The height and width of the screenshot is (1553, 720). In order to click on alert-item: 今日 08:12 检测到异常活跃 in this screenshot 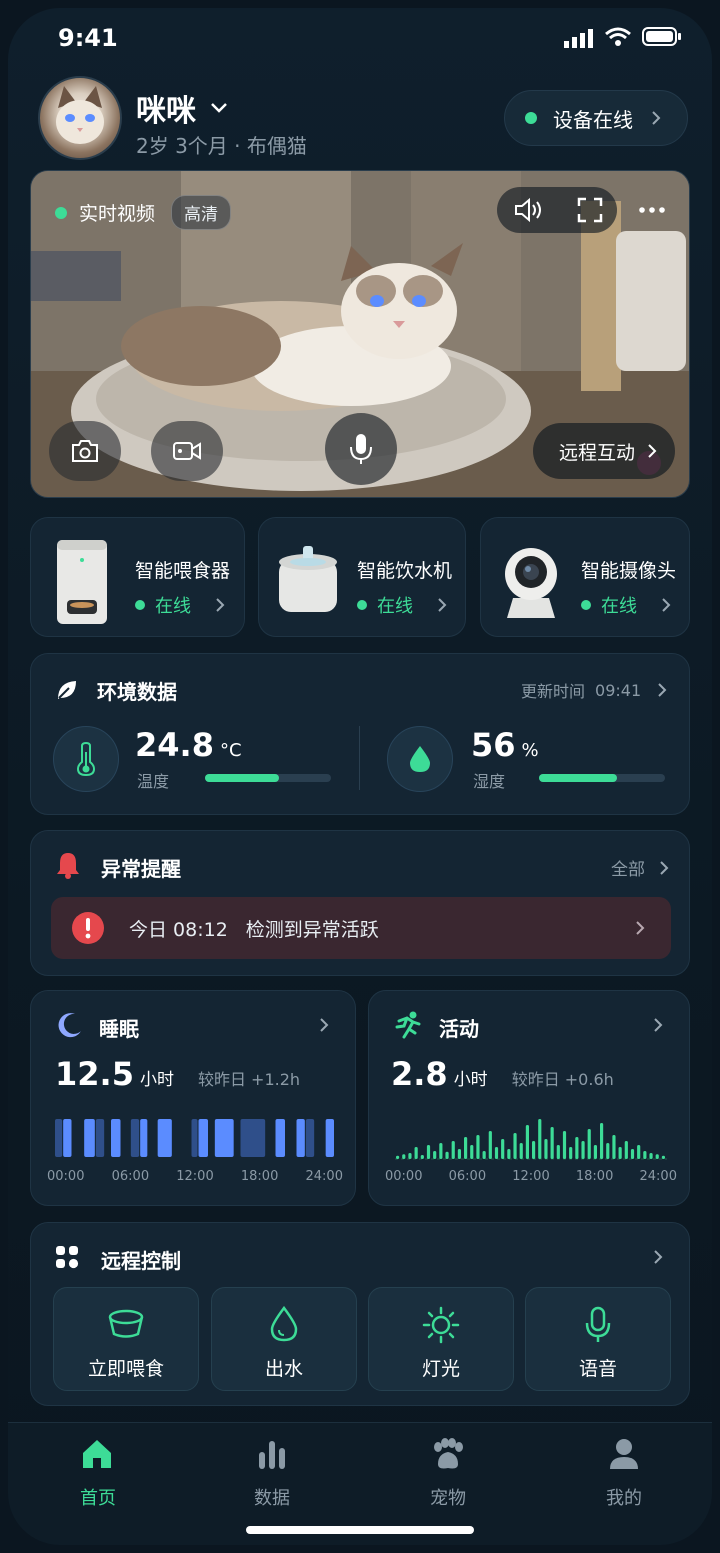, I will do `click(361, 928)`.